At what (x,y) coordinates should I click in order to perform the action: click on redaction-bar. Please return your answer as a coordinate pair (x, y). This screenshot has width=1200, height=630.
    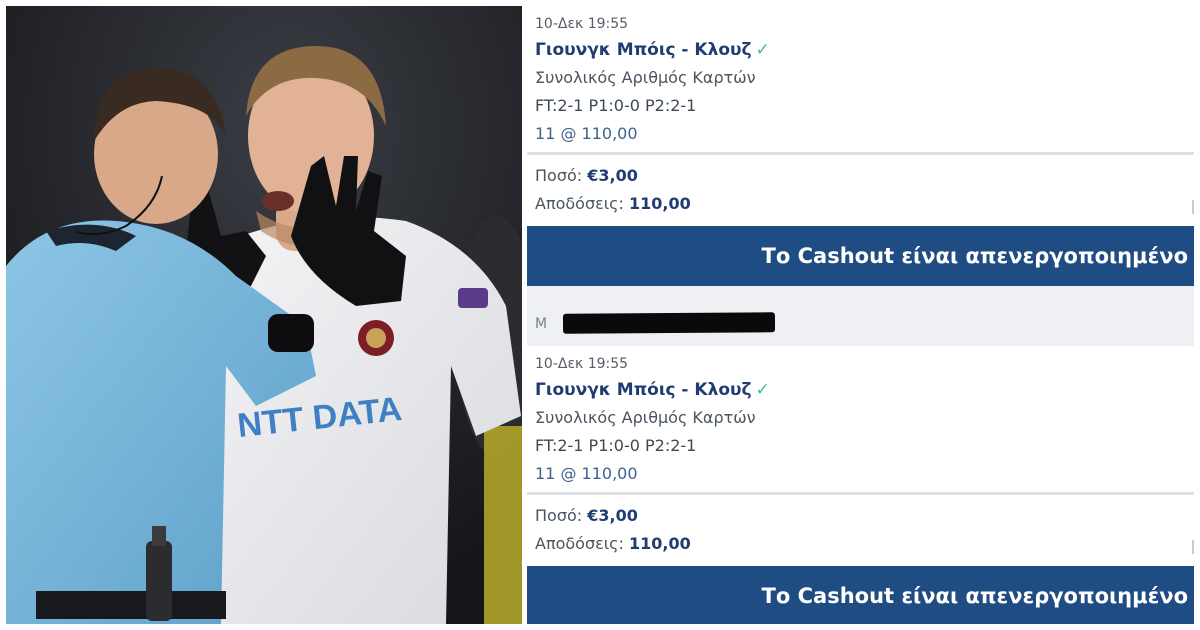
    Looking at the image, I should click on (669, 323).